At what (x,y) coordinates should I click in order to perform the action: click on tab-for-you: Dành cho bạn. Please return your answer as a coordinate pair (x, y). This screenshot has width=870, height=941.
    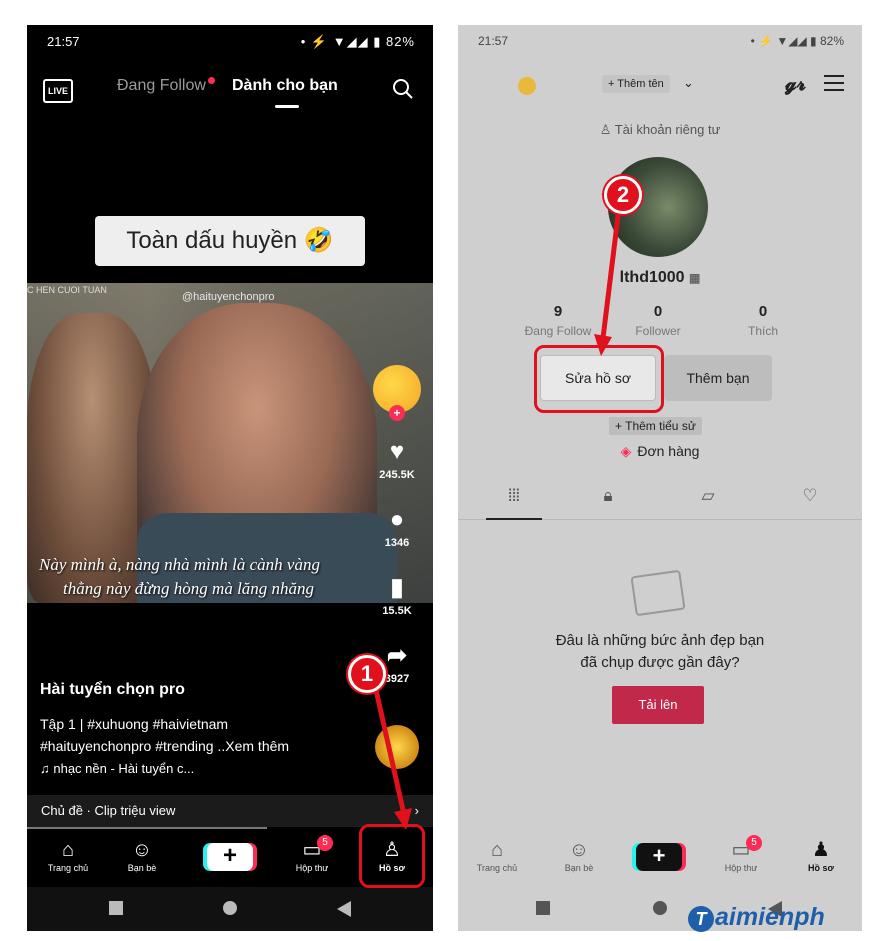
    Looking at the image, I should click on (285, 86).